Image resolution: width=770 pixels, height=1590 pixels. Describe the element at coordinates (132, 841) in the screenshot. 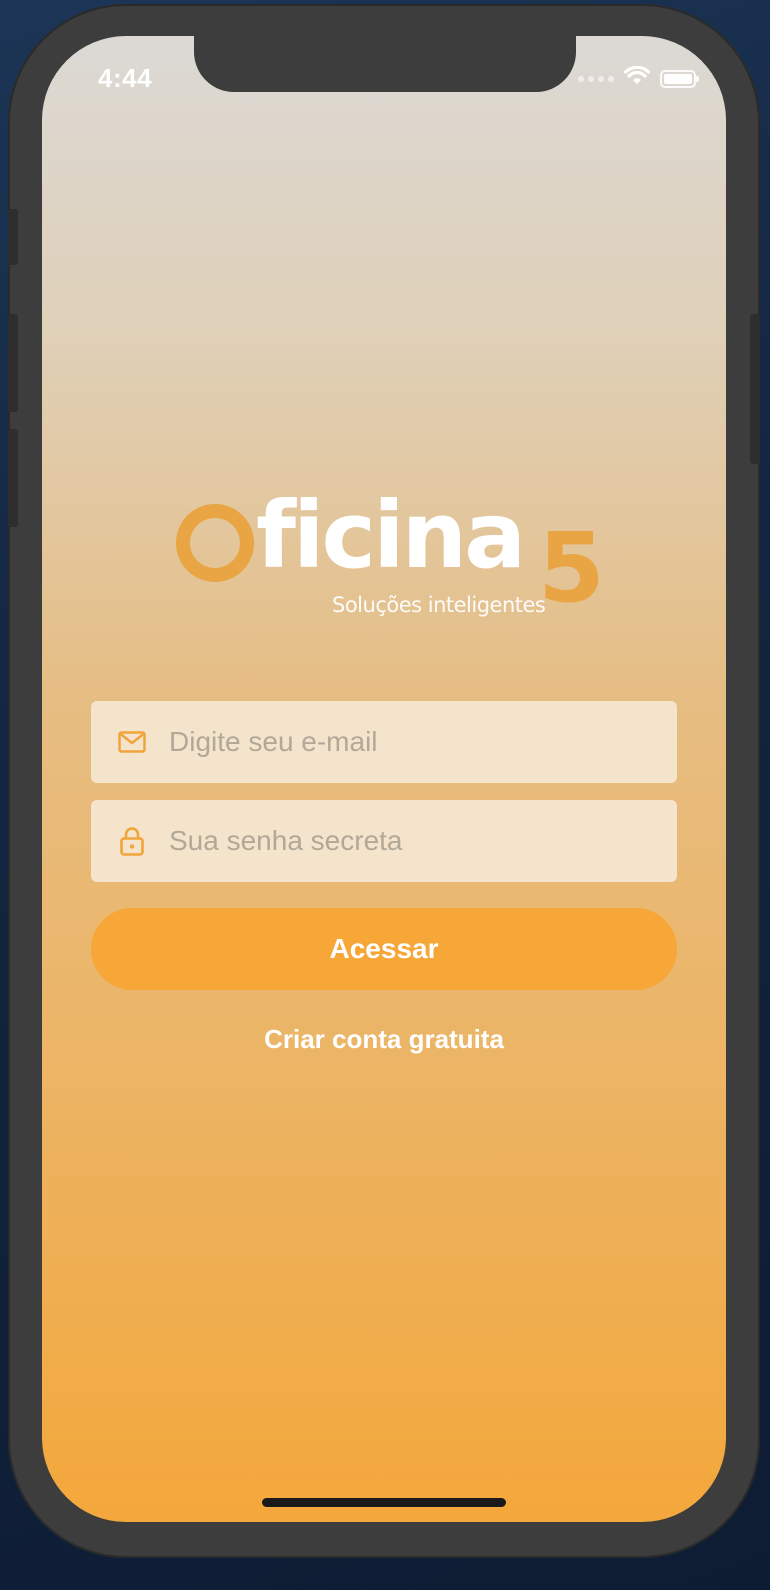

I see `lock-icon` at that location.